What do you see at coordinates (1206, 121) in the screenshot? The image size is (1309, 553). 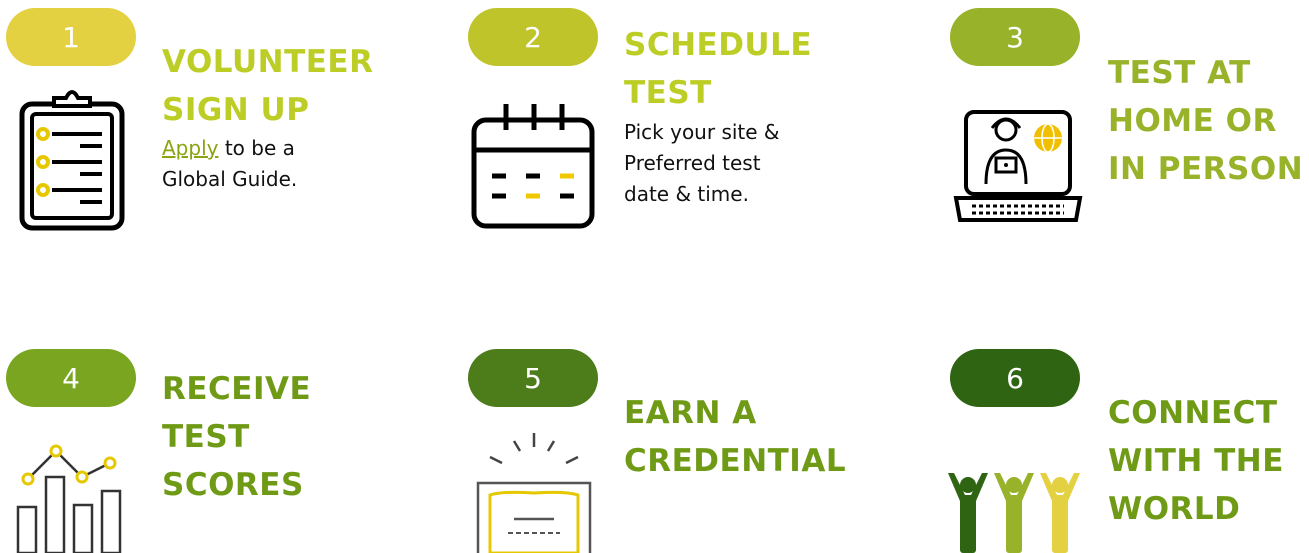 I see `step-3-title: TEST AT HOME OR IN PERSON` at bounding box center [1206, 121].